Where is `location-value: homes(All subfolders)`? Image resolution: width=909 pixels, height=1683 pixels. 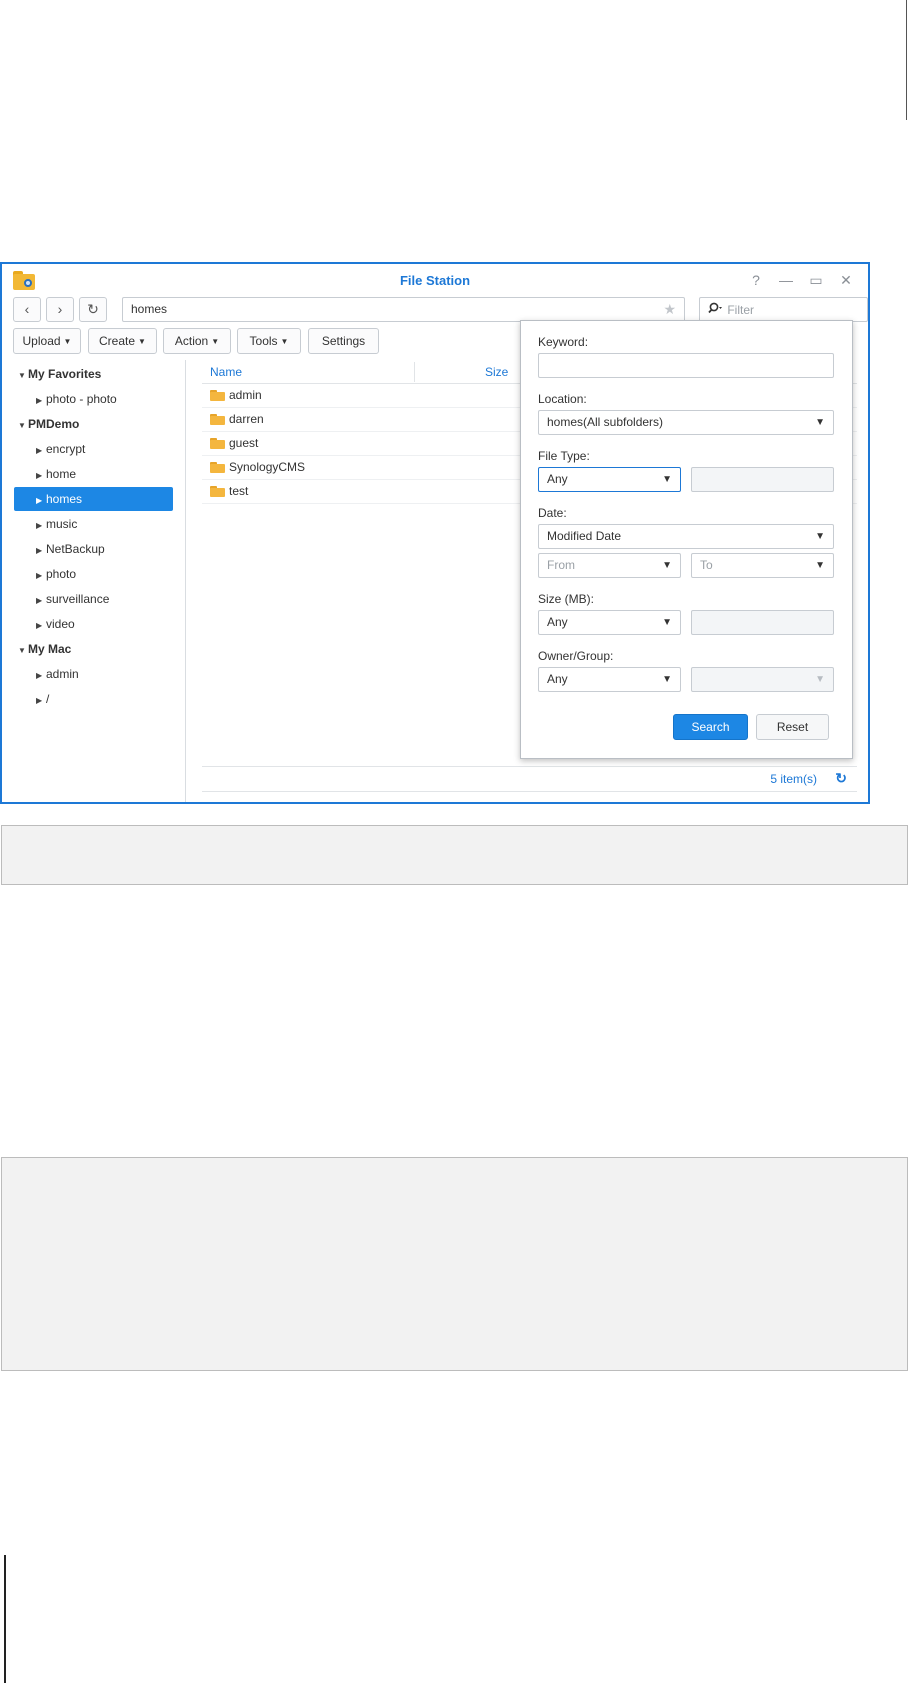
location-value: homes(All subfolders) is located at coordinates (605, 422).